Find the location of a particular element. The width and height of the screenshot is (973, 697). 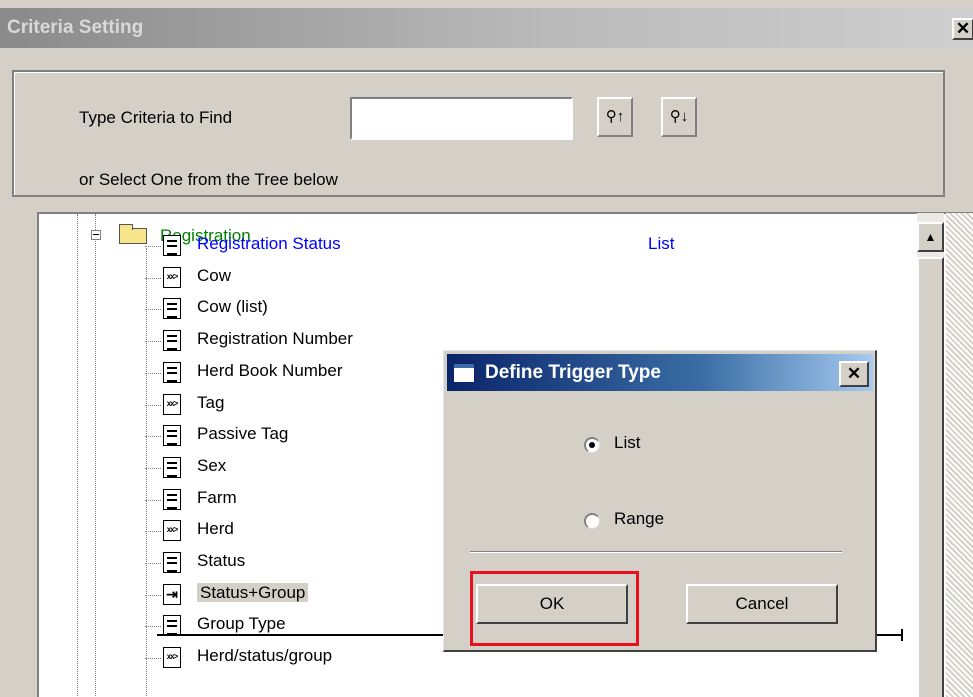

tree-item-label: Registration Status is located at coordinates (269, 243).